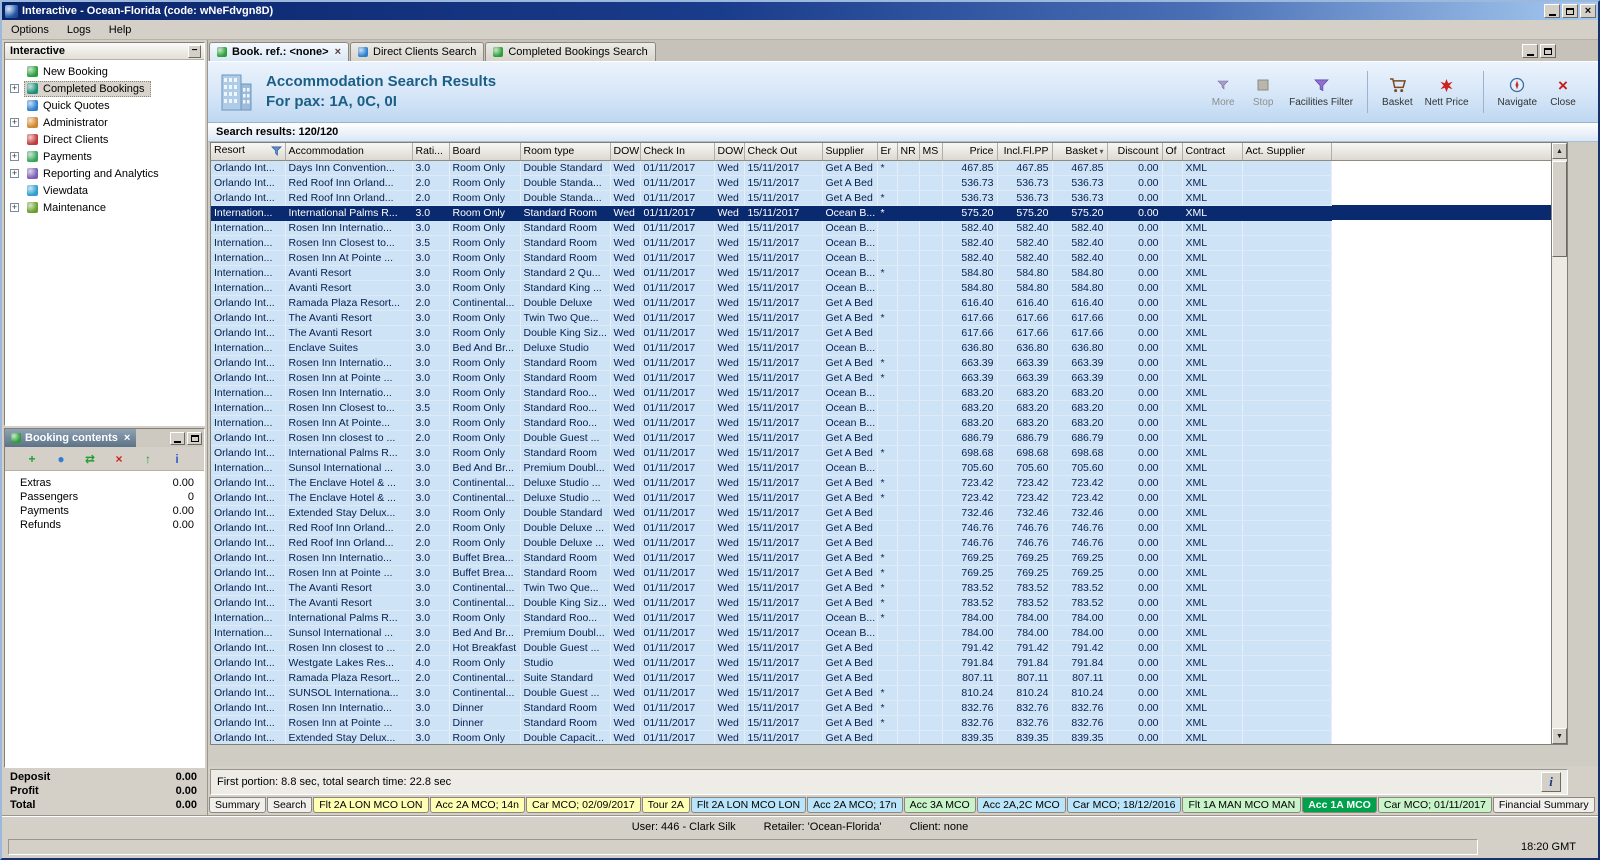 This screenshot has width=1600, height=860. Describe the element at coordinates (477, 805) in the screenshot. I see `bottom-tab-acc-2a-mco-14n: Acc 2A MCO; 14n` at that location.